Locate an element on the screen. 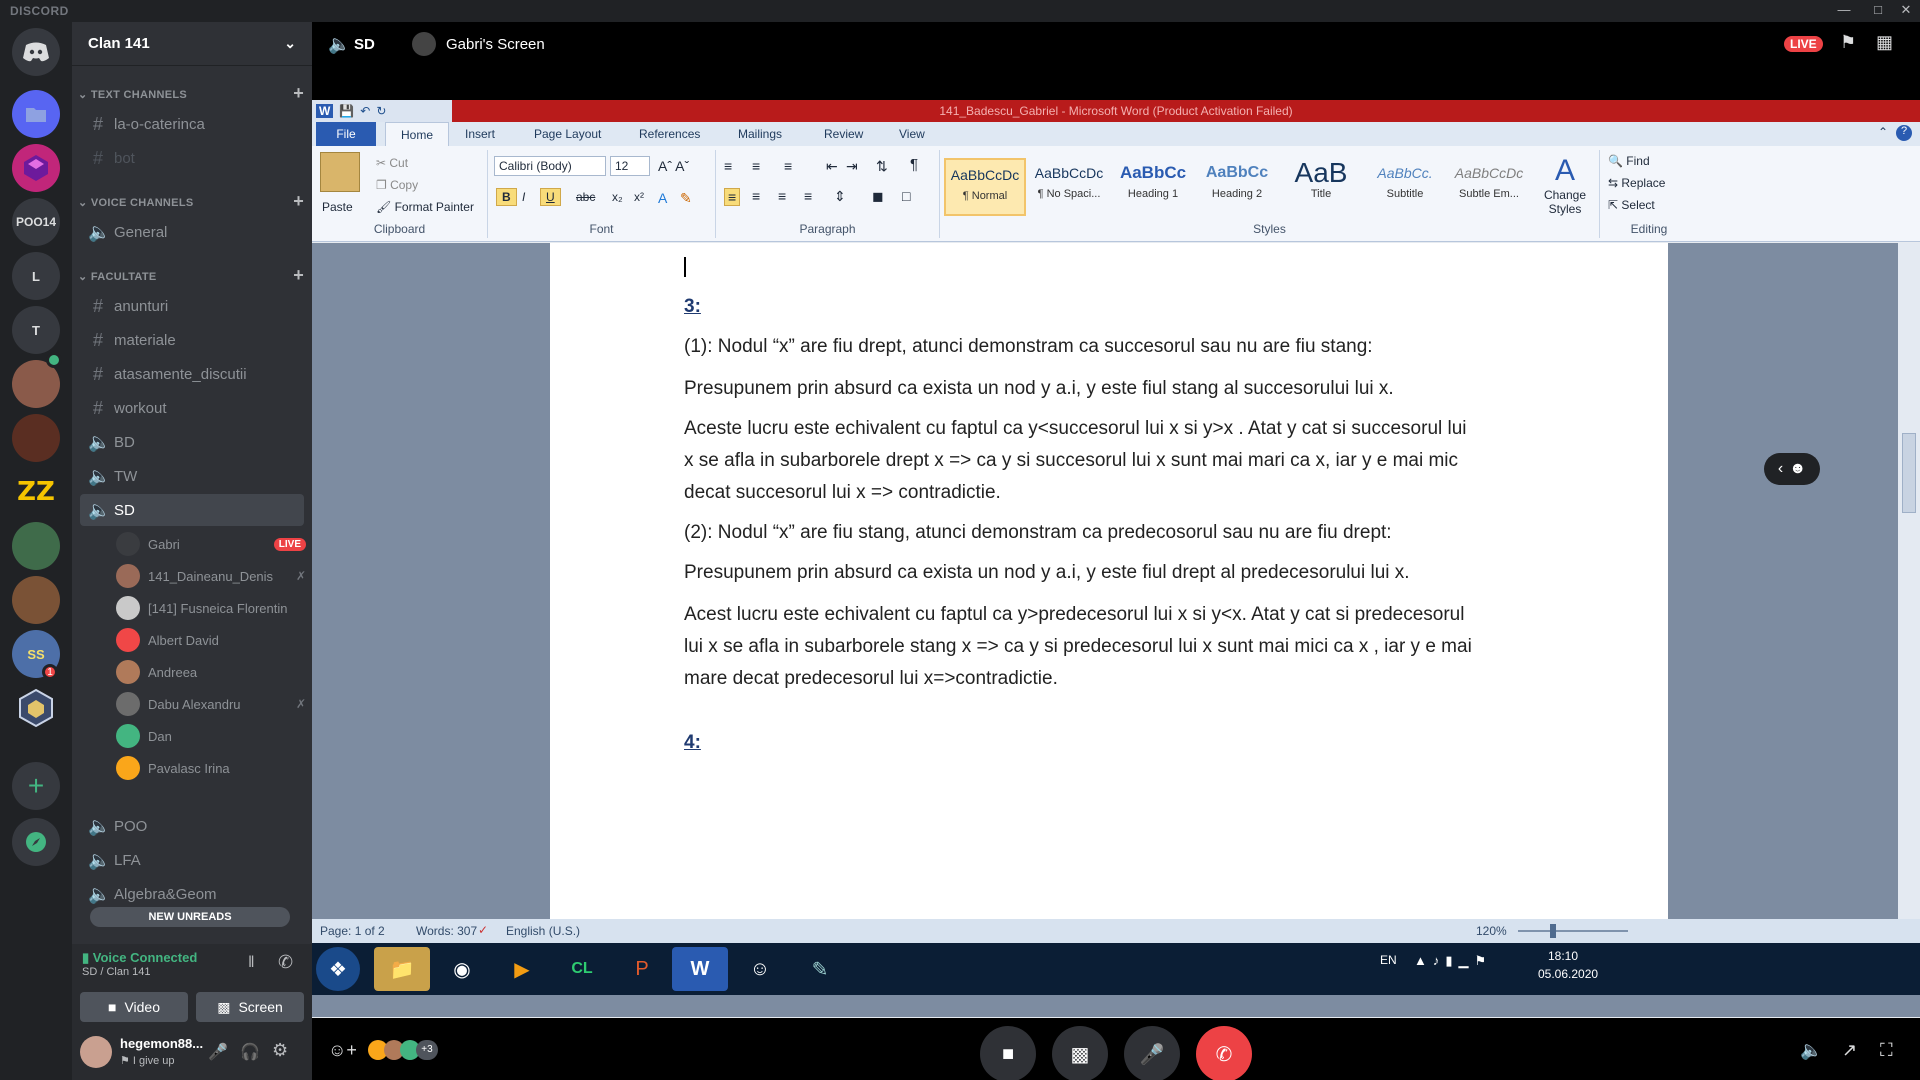 The image size is (1920, 1080). headphones-icon: 🎧 is located at coordinates (250, 1052).